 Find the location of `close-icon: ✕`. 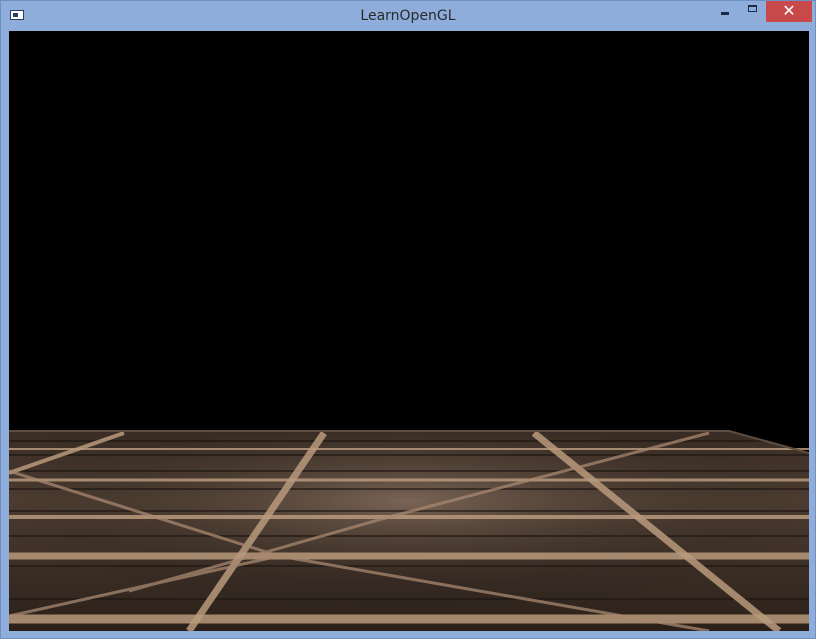

close-icon: ✕ is located at coordinates (789, 10).